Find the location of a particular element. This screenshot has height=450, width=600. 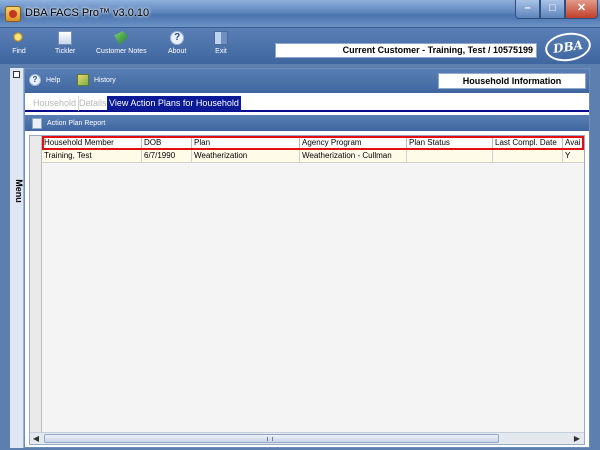

column-header: Plan Status is located at coordinates (450, 142).